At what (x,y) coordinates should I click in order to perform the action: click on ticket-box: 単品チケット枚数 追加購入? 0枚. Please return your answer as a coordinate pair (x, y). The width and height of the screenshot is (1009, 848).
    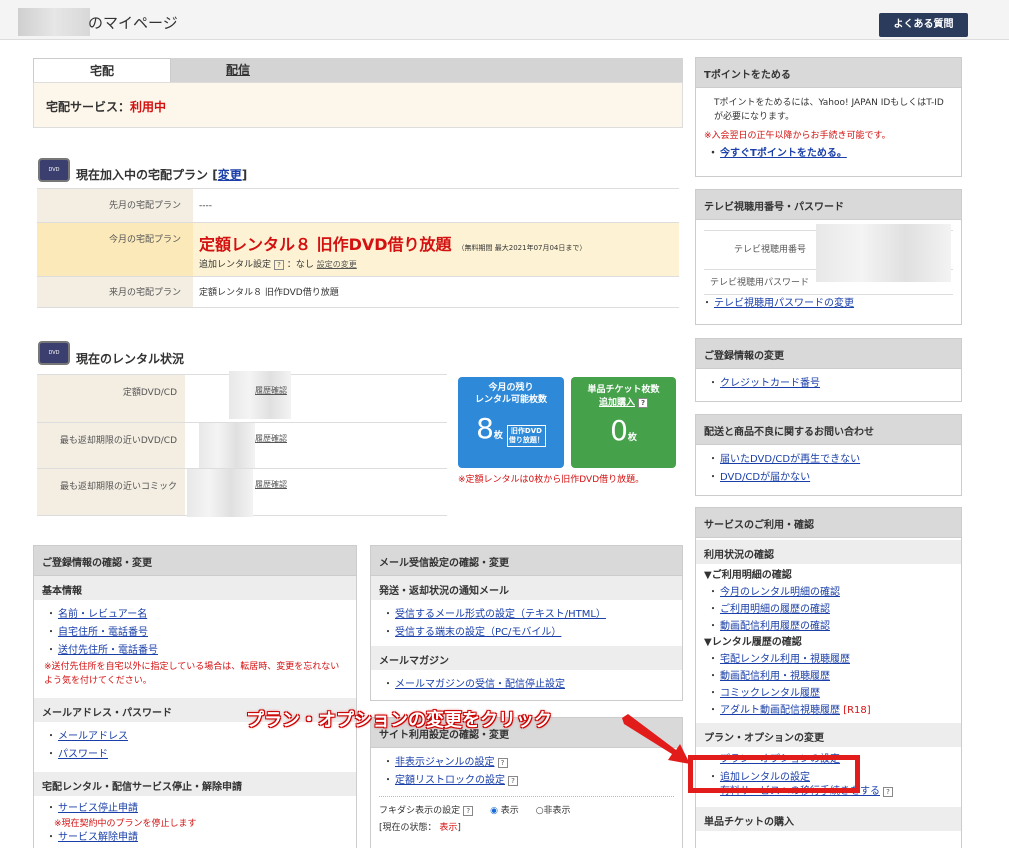
    Looking at the image, I should click on (623, 422).